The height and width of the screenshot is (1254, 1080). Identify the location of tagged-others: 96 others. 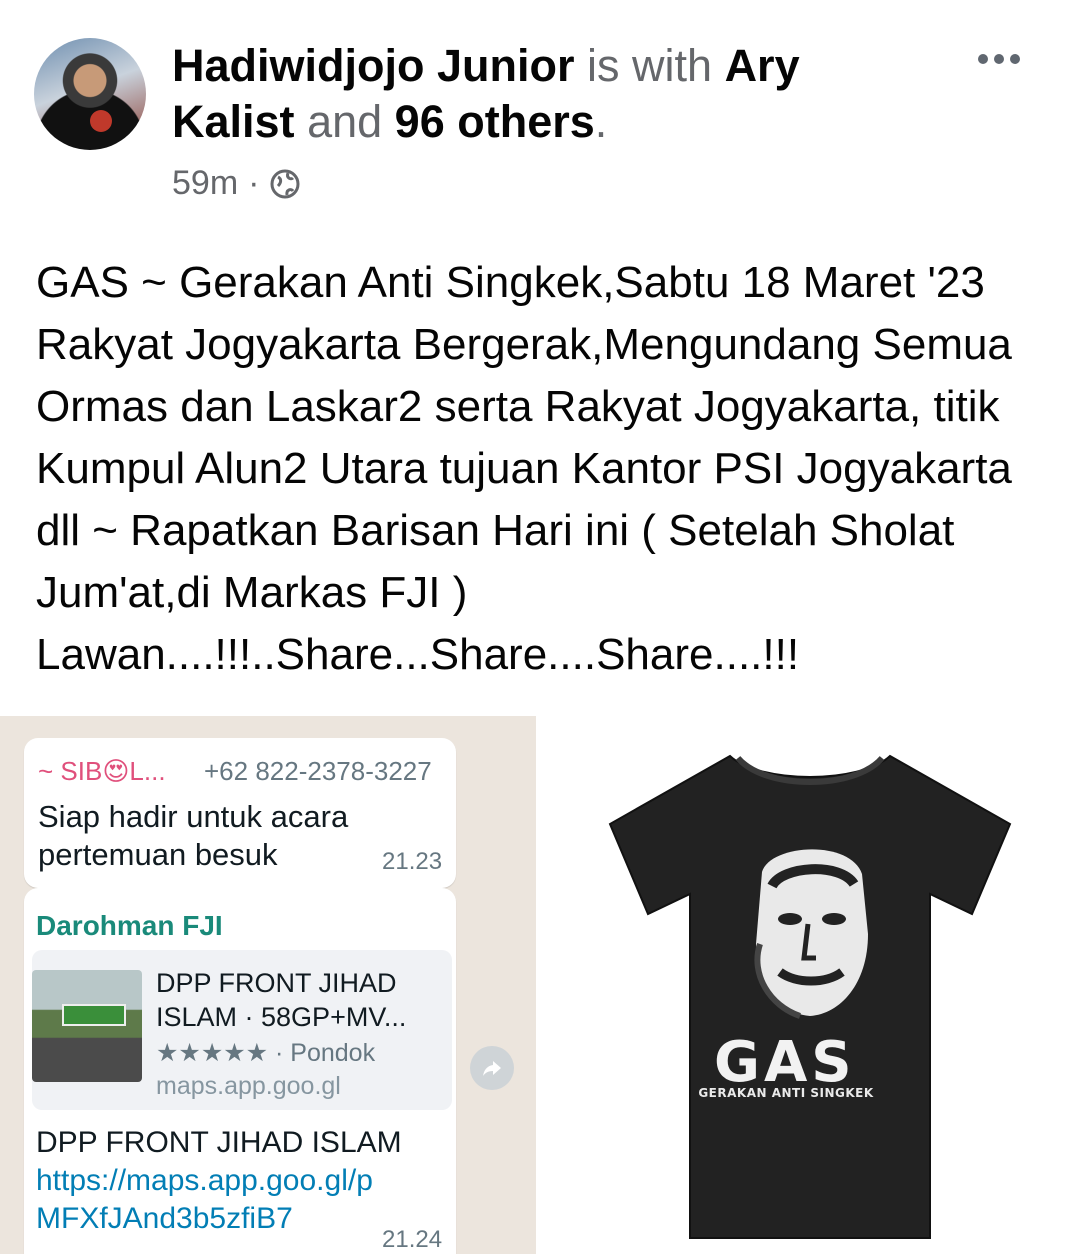
(495, 121).